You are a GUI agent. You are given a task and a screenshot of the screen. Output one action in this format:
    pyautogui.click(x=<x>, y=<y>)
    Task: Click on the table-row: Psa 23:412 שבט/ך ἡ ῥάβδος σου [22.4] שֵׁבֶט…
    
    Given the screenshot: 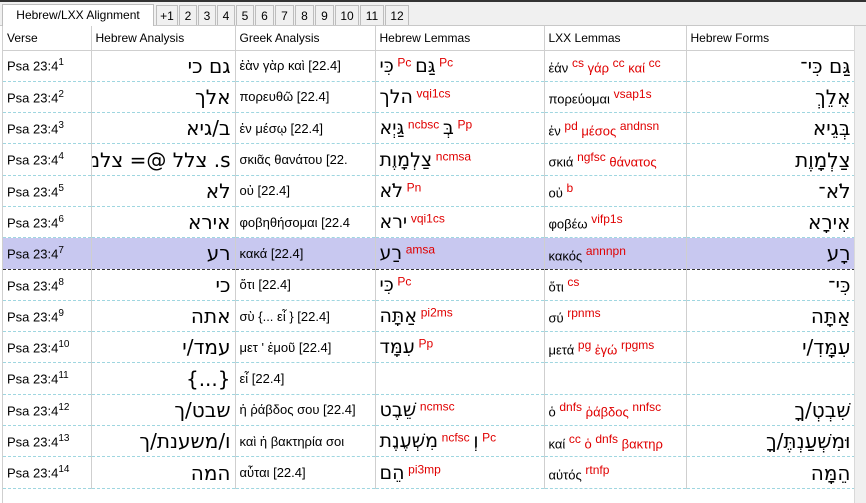 What is the action you would take?
    pyautogui.click(x=429, y=410)
    